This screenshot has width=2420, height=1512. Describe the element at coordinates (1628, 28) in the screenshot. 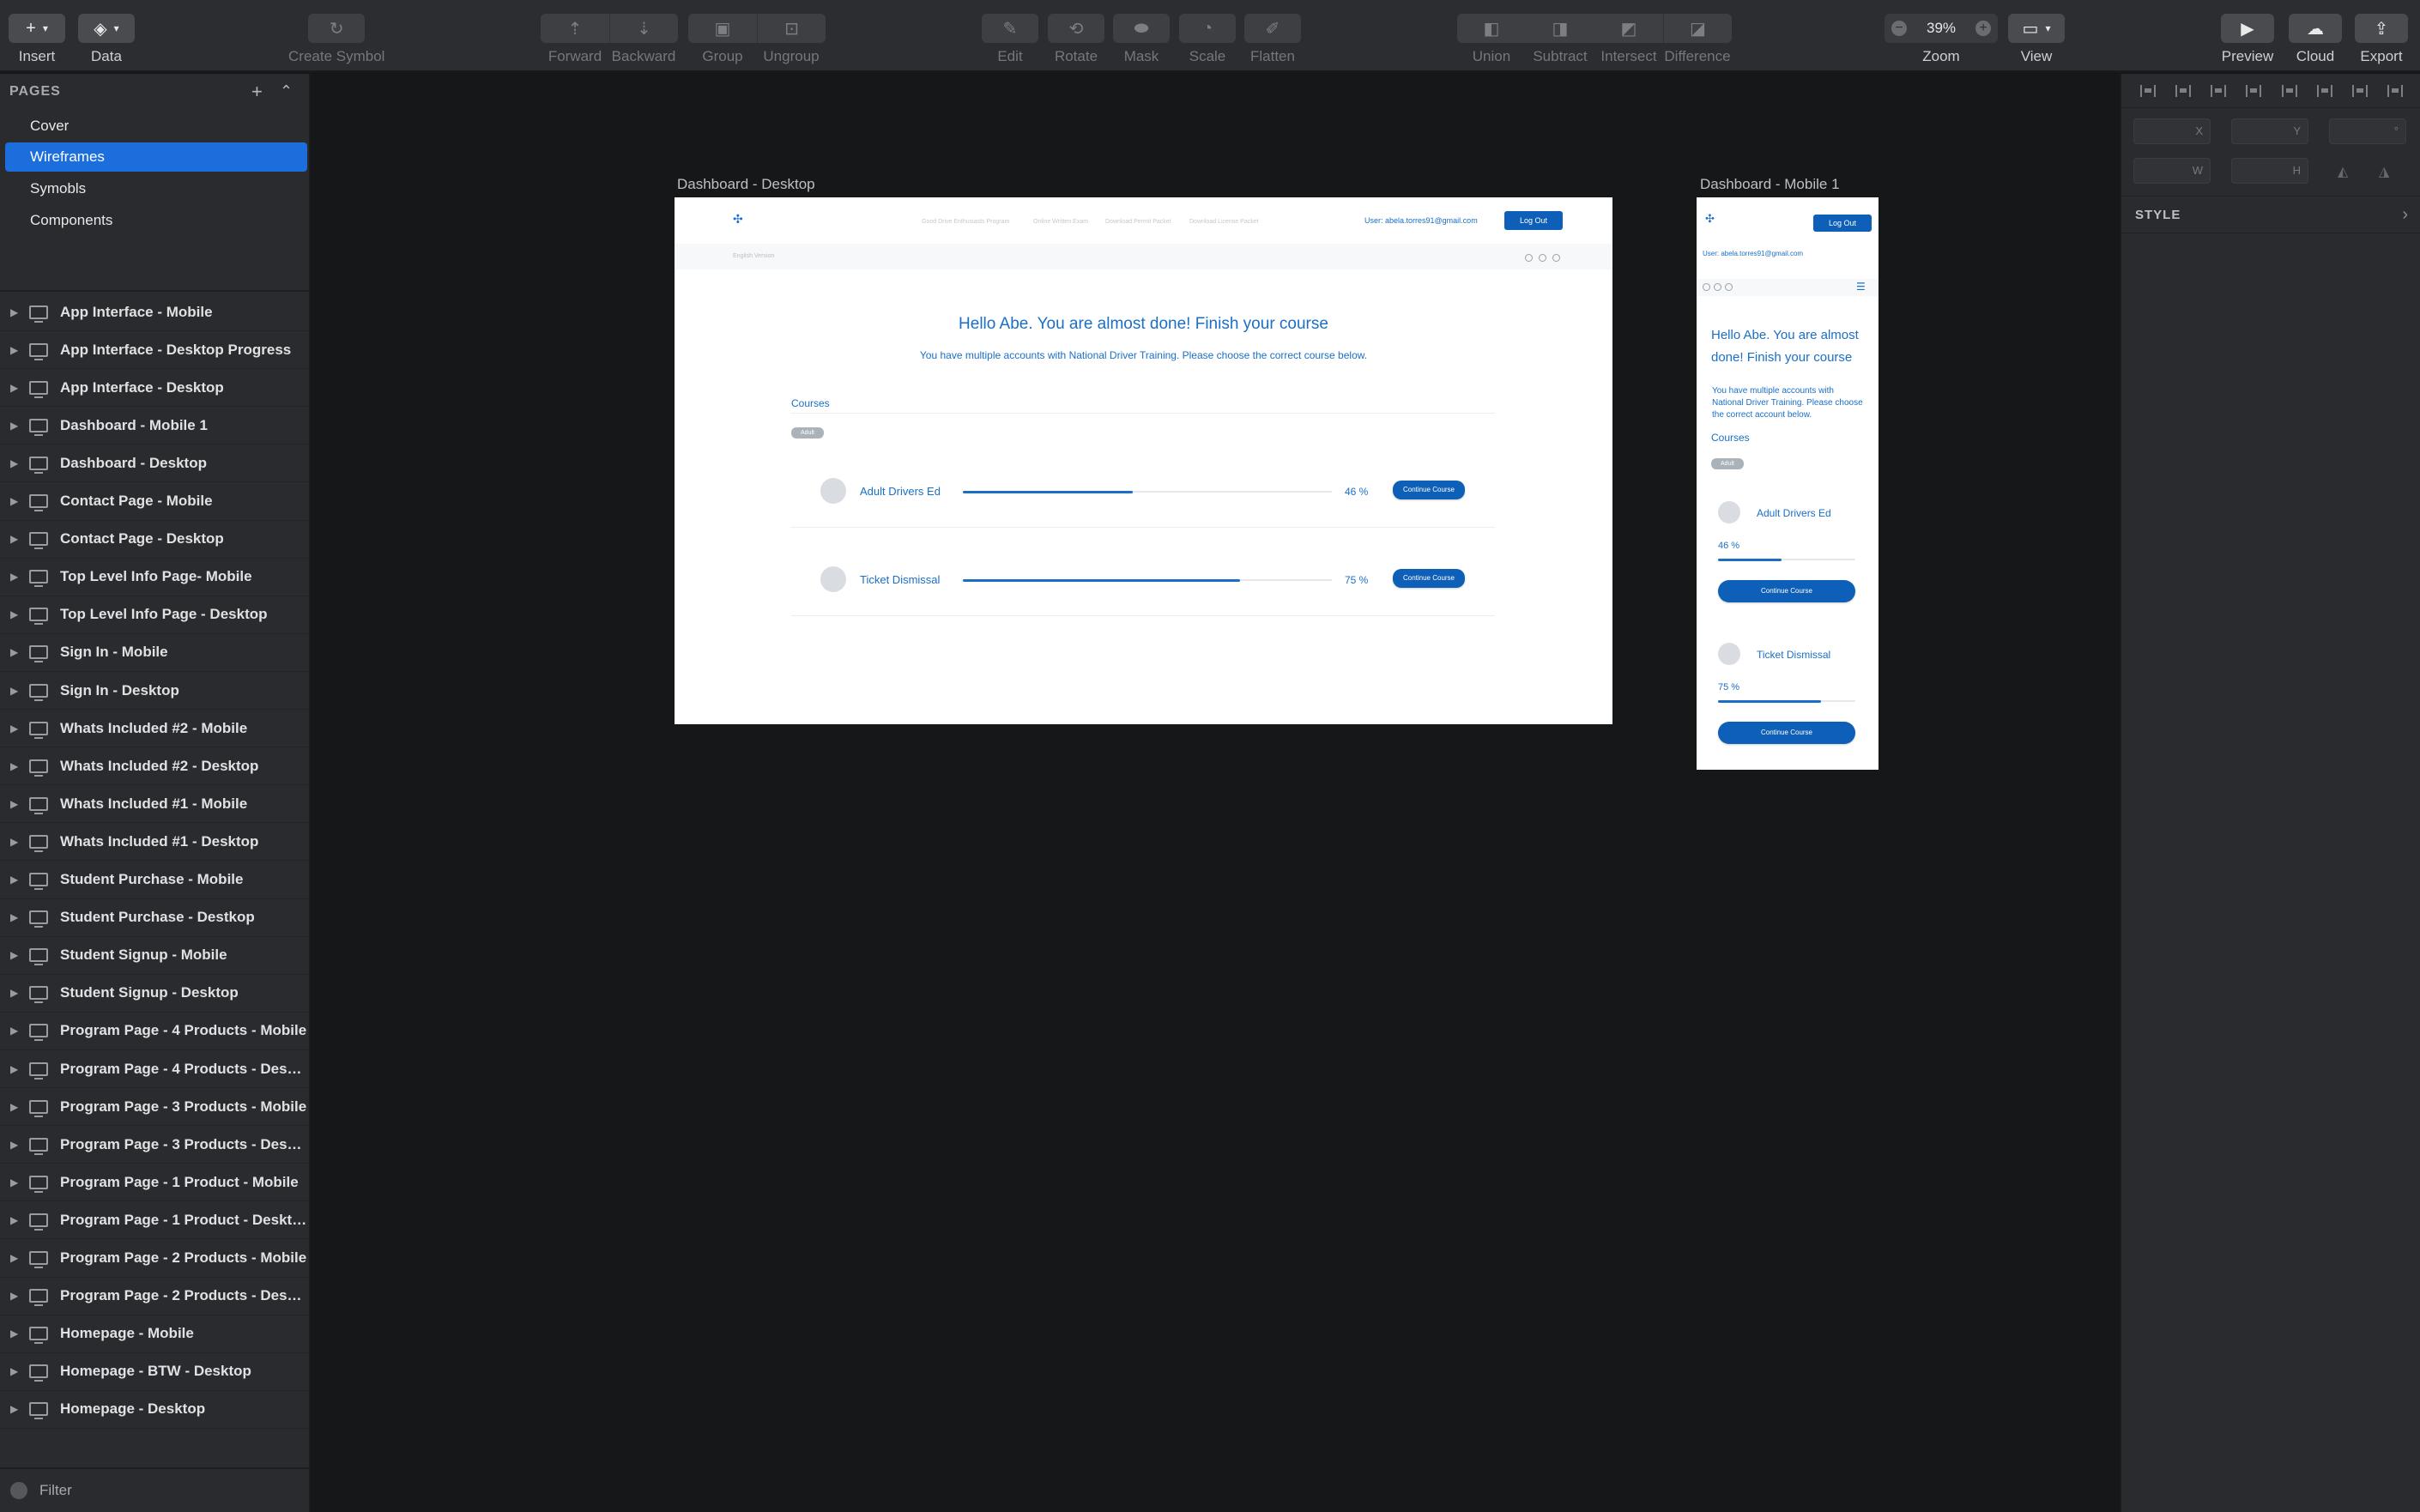

I see `intersect-icon: ◩` at that location.